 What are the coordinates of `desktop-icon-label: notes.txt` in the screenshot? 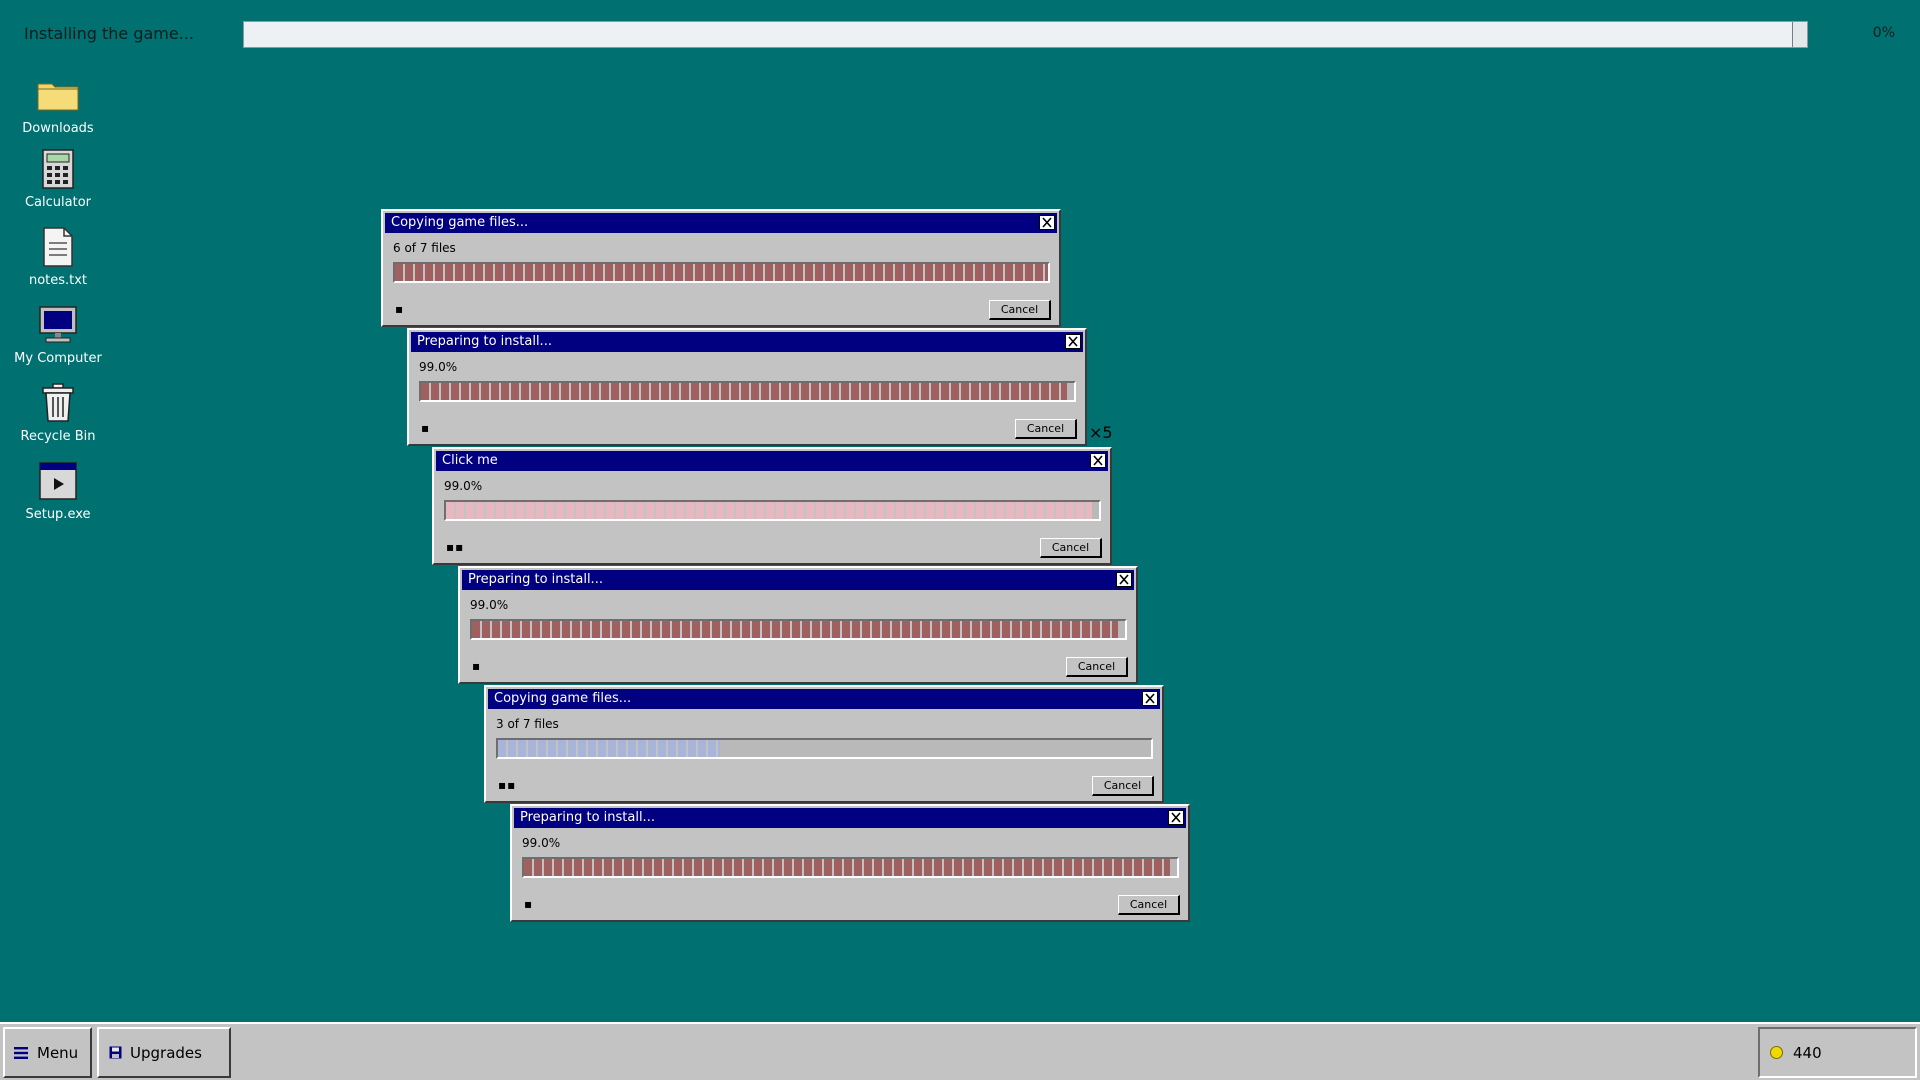 It's located at (58, 280).